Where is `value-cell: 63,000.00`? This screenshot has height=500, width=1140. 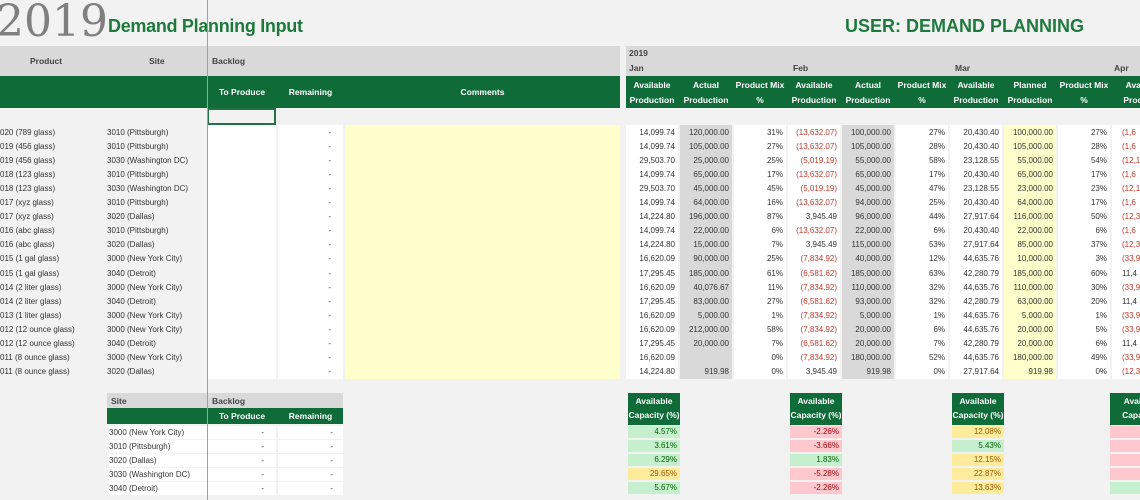 value-cell: 63,000.00 is located at coordinates (1030, 301).